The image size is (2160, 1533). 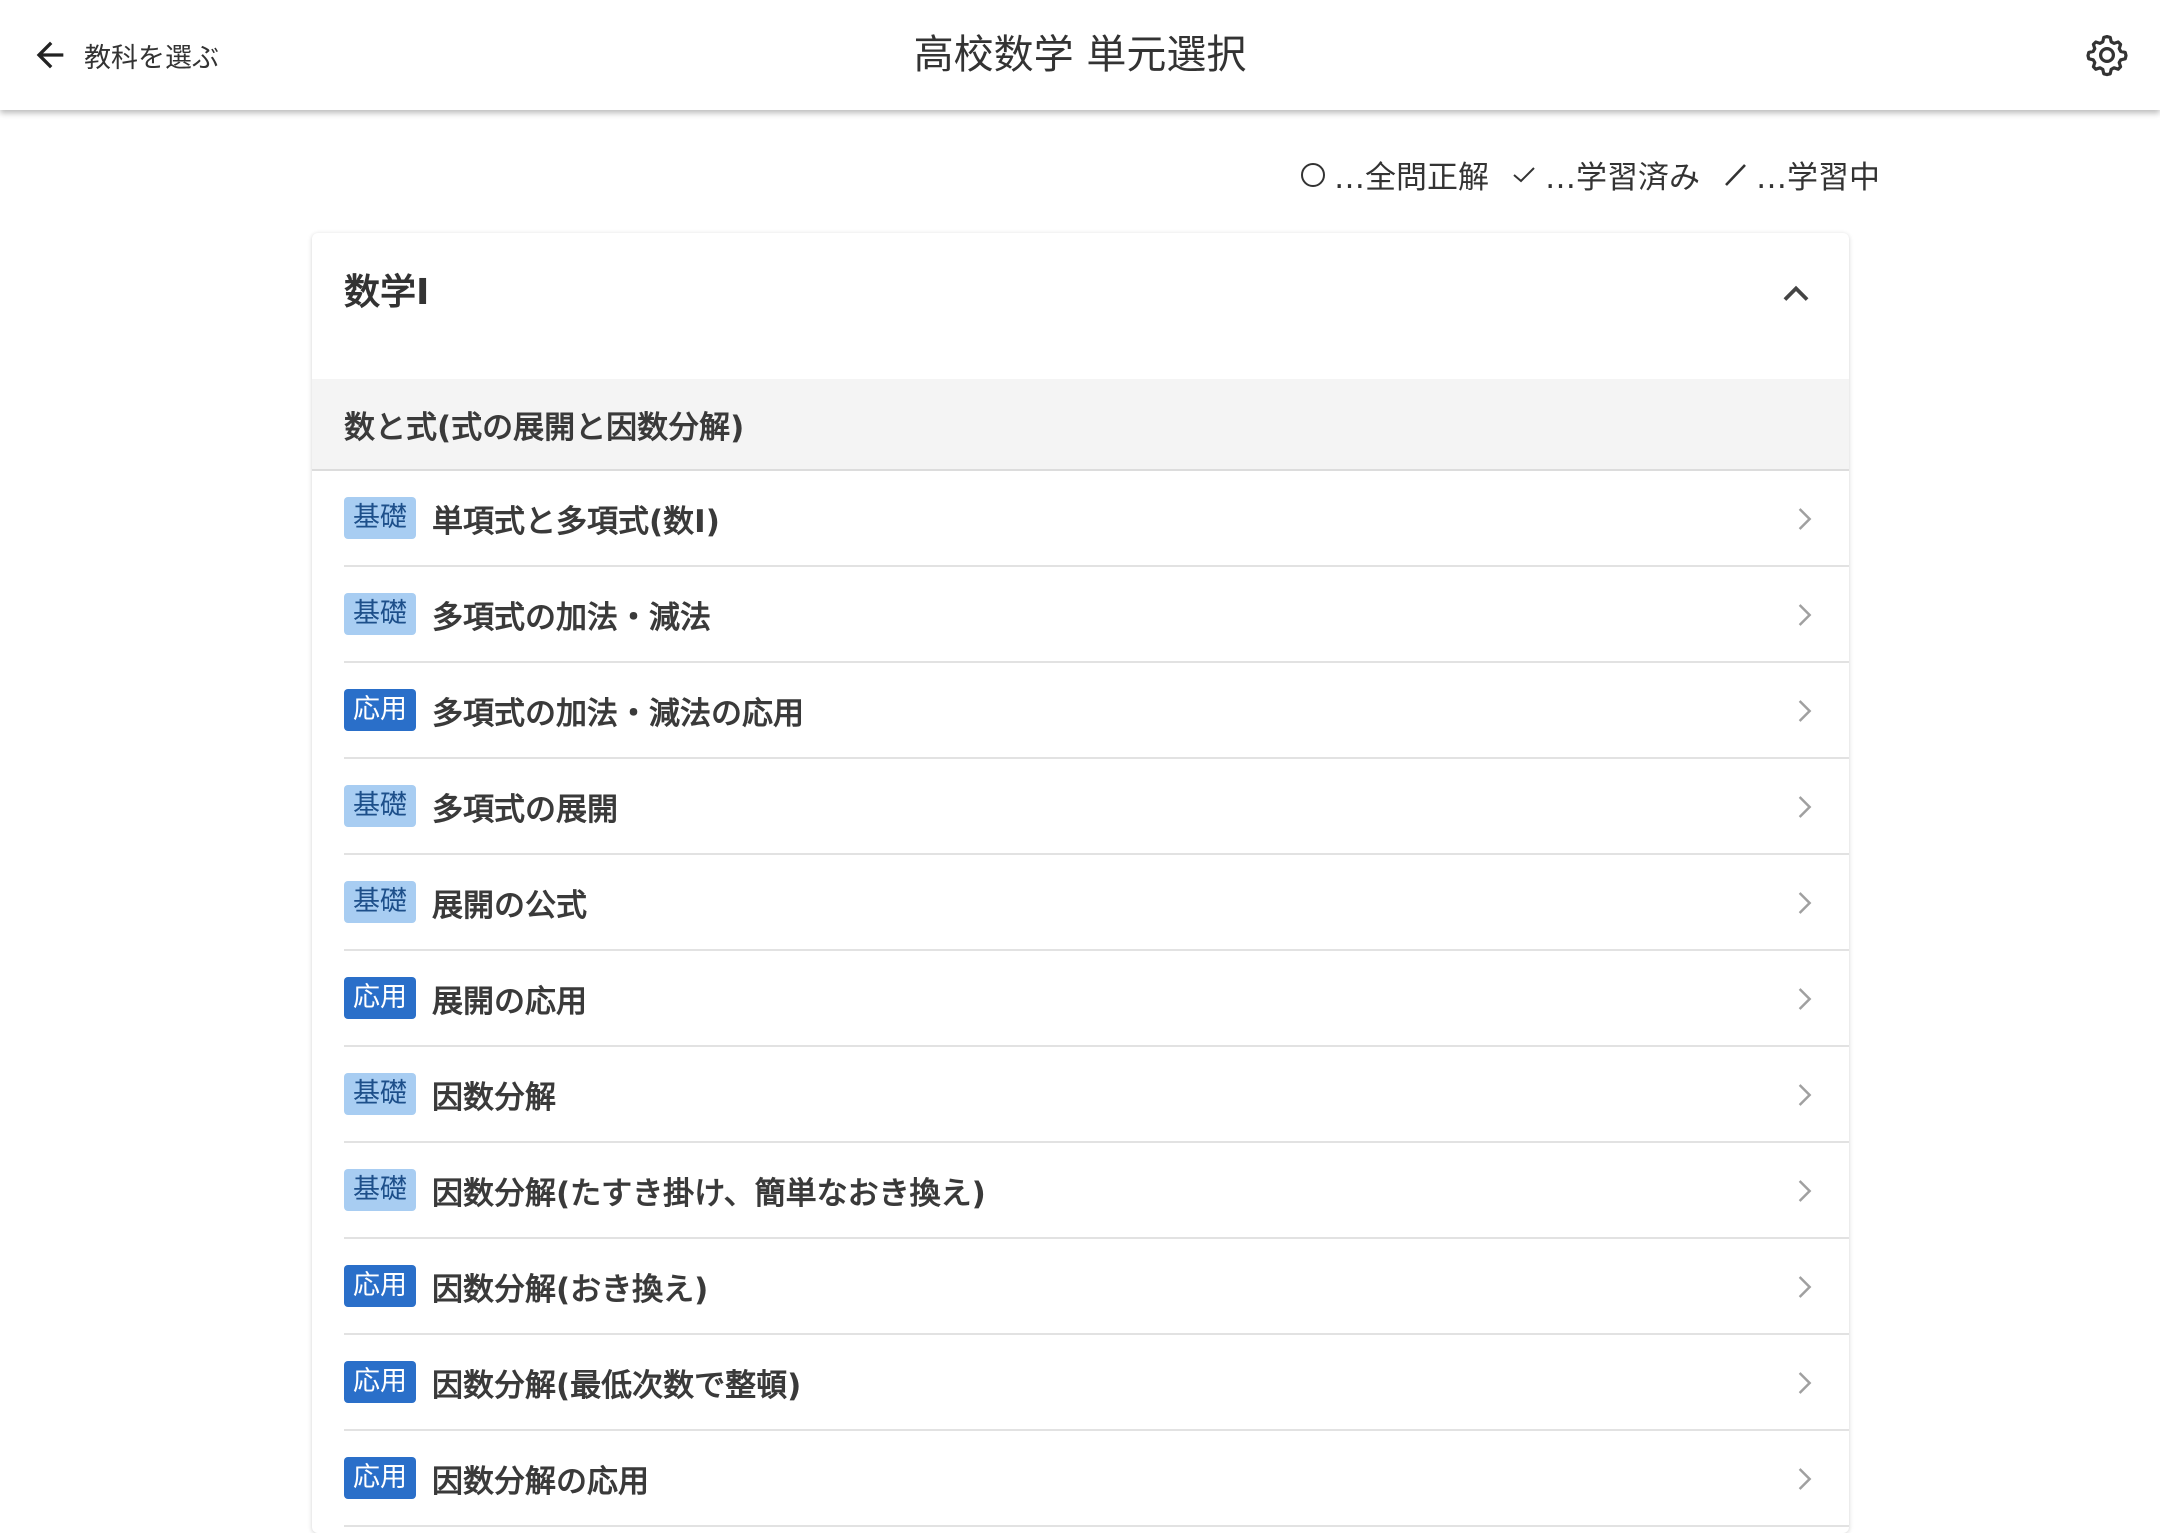 I want to click on unit-label: 多項式の加法・減法の応用, so click(x=618, y=713).